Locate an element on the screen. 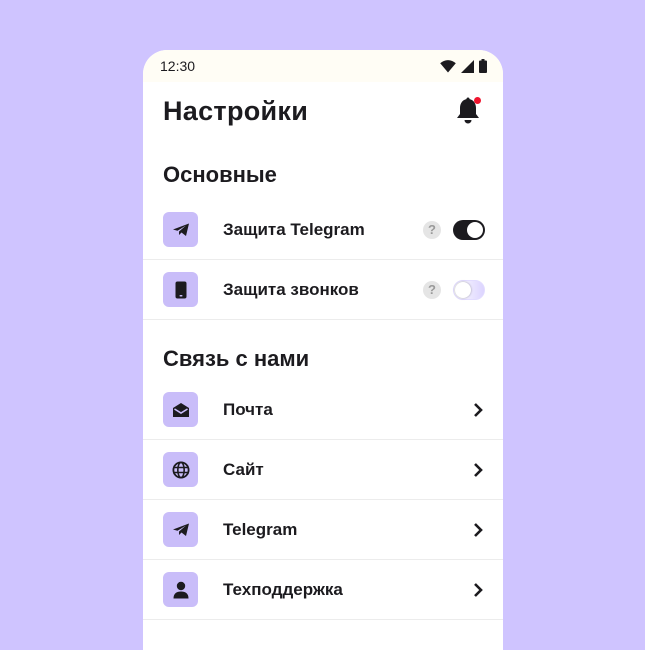 This screenshot has width=645, height=650. setting-label: Защита звонков is located at coordinates (291, 289).